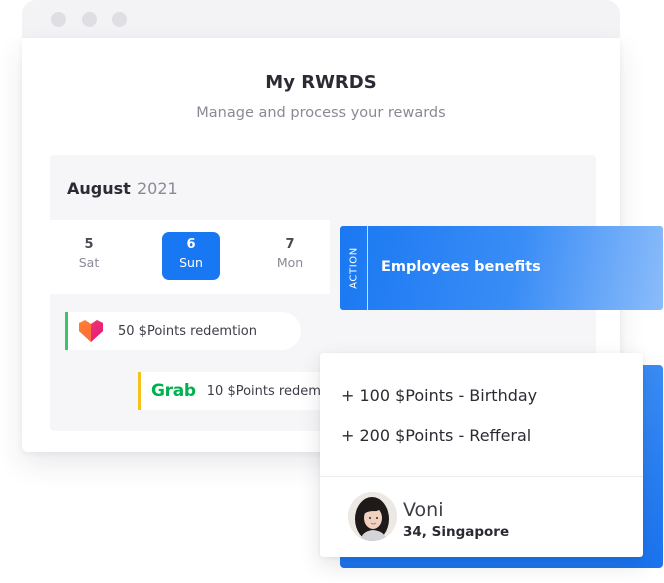  I want to click on action-tag-label: ACTION, so click(354, 268).